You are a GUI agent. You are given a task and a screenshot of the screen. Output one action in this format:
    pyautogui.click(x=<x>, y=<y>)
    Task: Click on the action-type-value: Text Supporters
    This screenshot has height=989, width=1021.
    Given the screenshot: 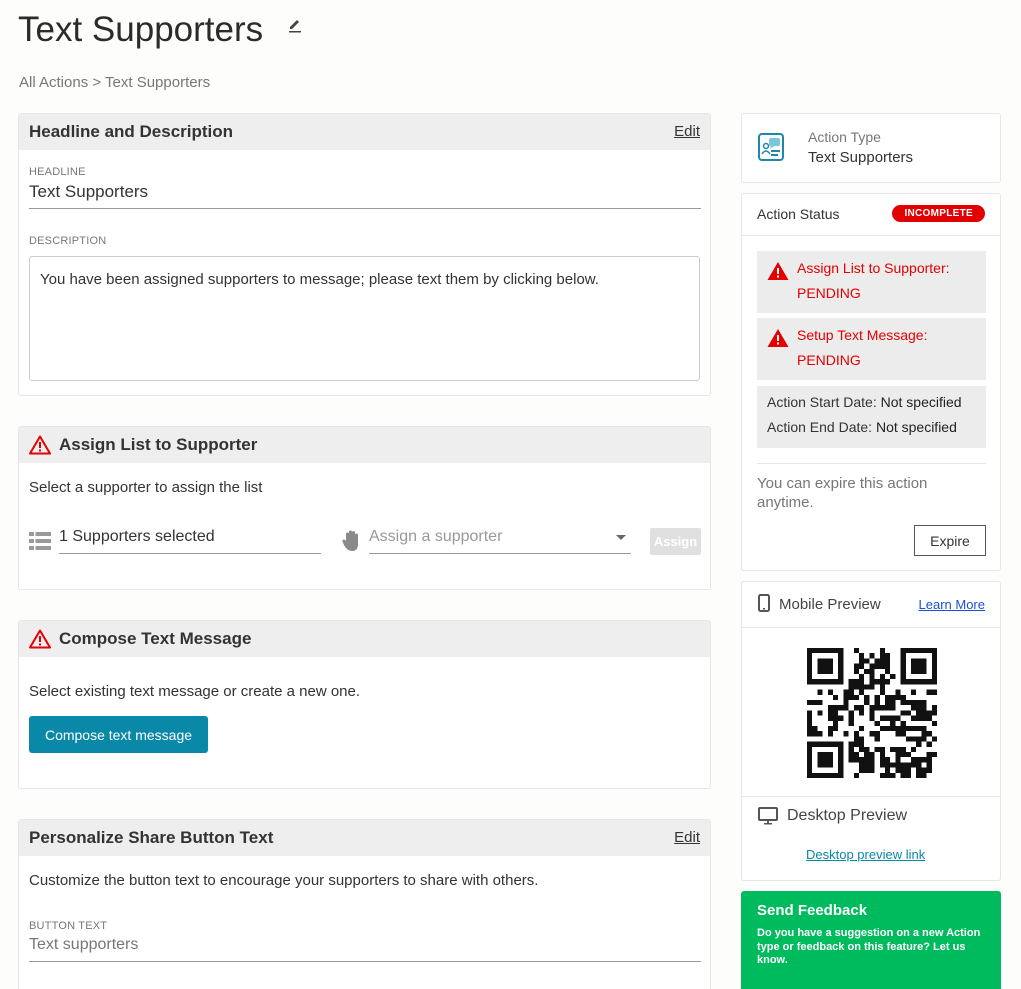 What is the action you would take?
    pyautogui.click(x=861, y=157)
    